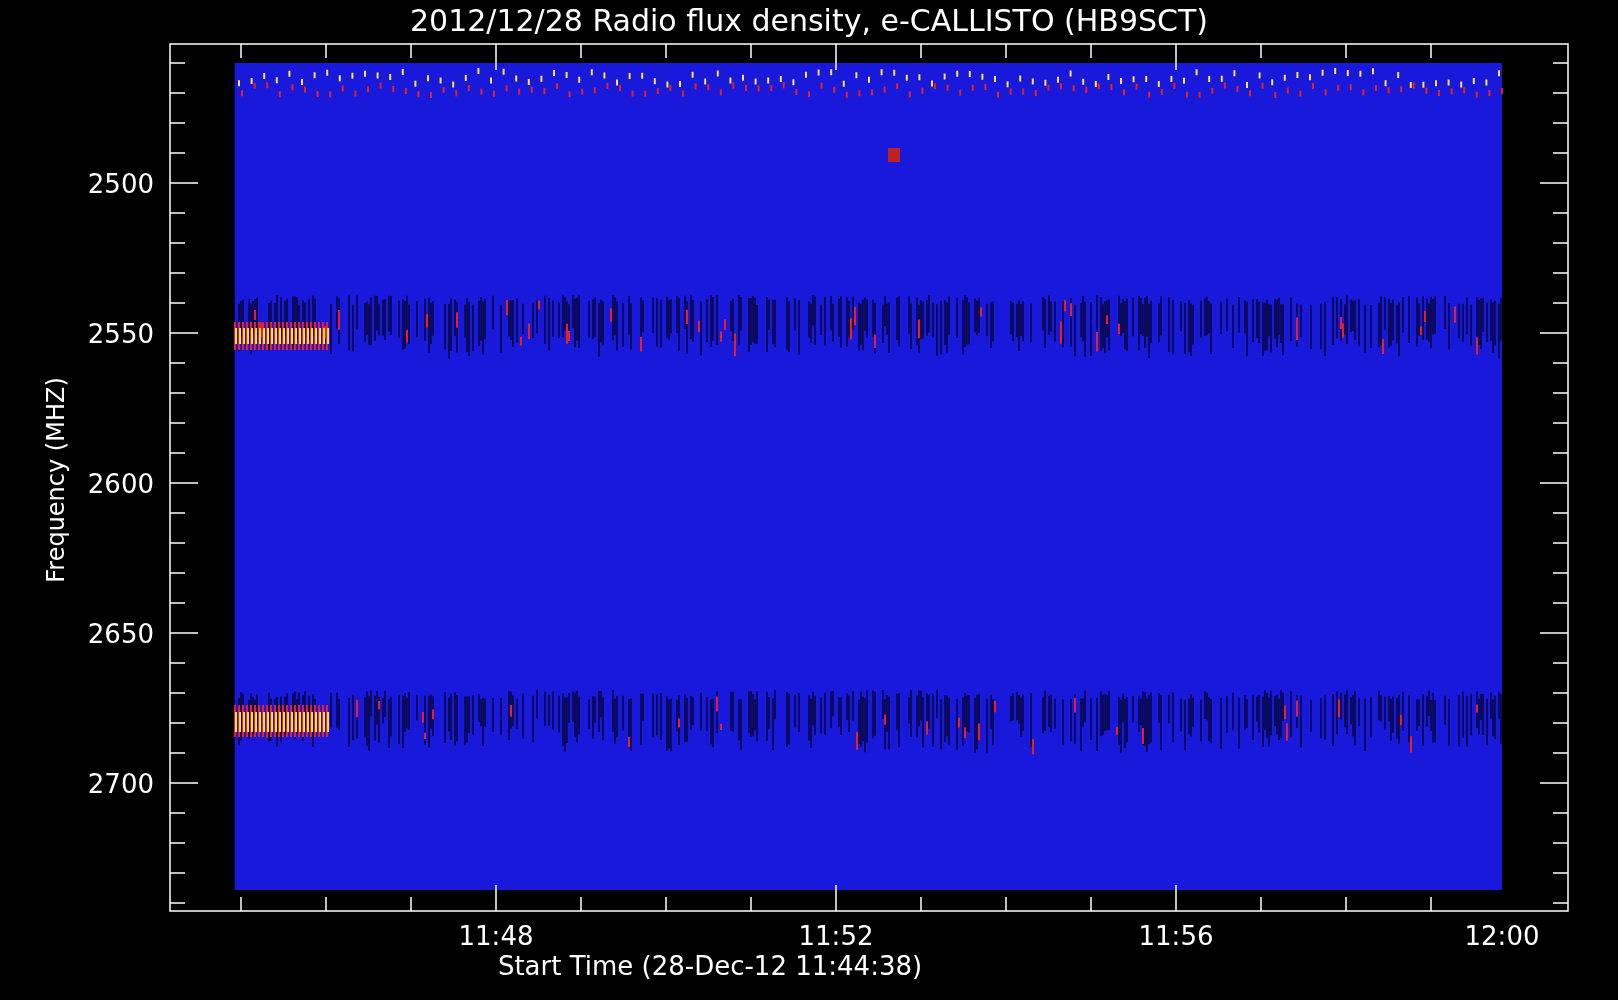 This screenshot has width=1618, height=1000. What do you see at coordinates (120, 784) in the screenshot?
I see `axis-tick-label: 2700` at bounding box center [120, 784].